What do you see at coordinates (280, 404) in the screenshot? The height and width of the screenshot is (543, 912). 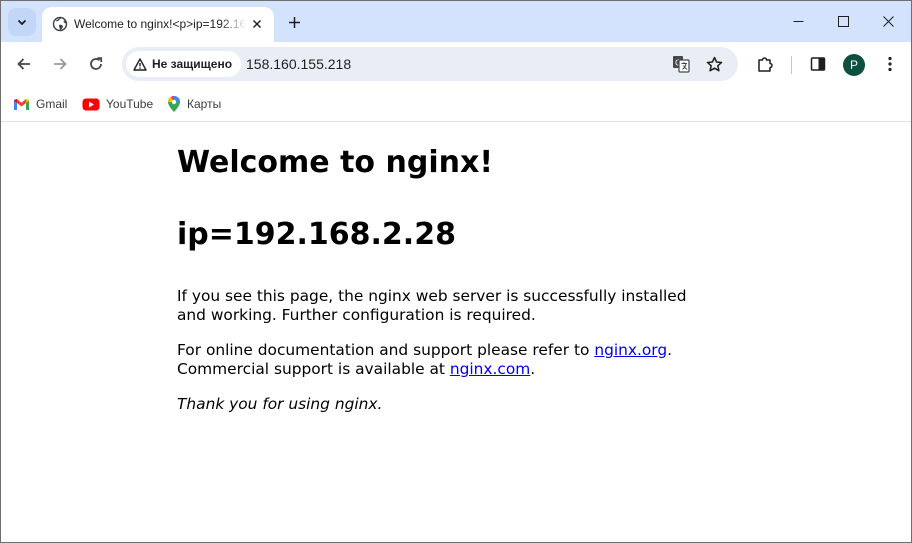 I see `thanks-text: Thank you for using nginx.` at bounding box center [280, 404].